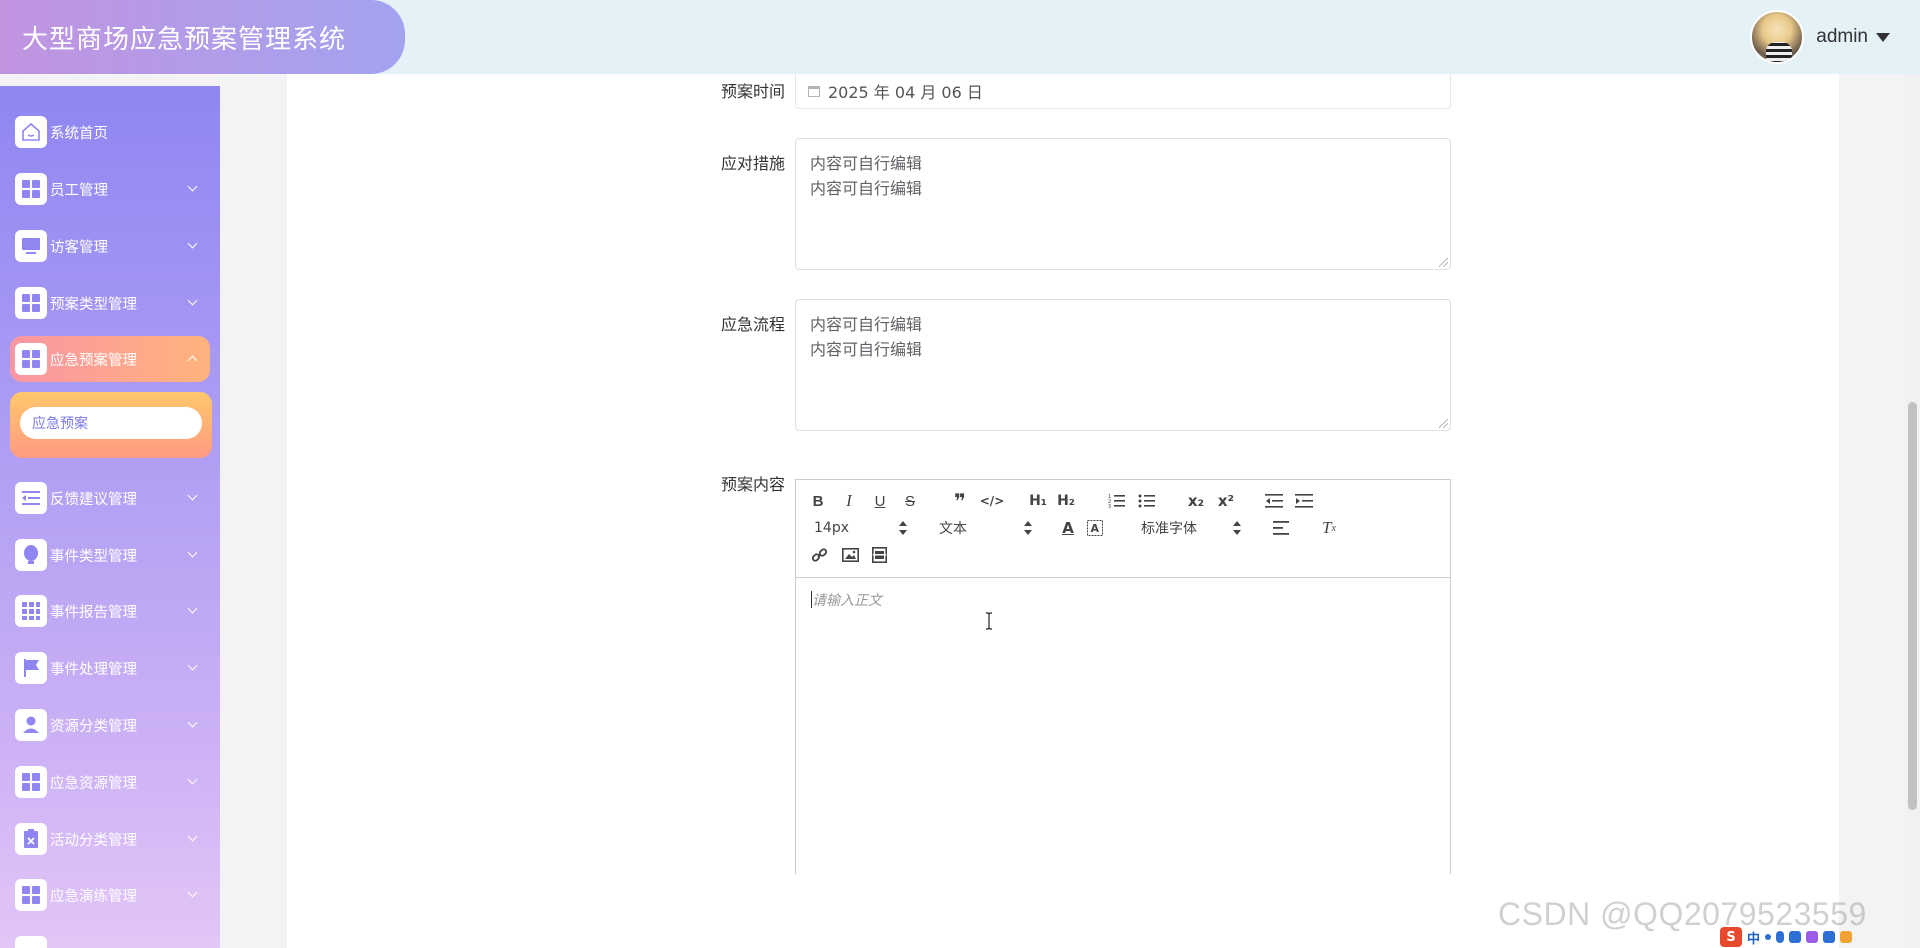 Image resolution: width=1920 pixels, height=948 pixels. I want to click on outdent-icon, so click(1274, 501).